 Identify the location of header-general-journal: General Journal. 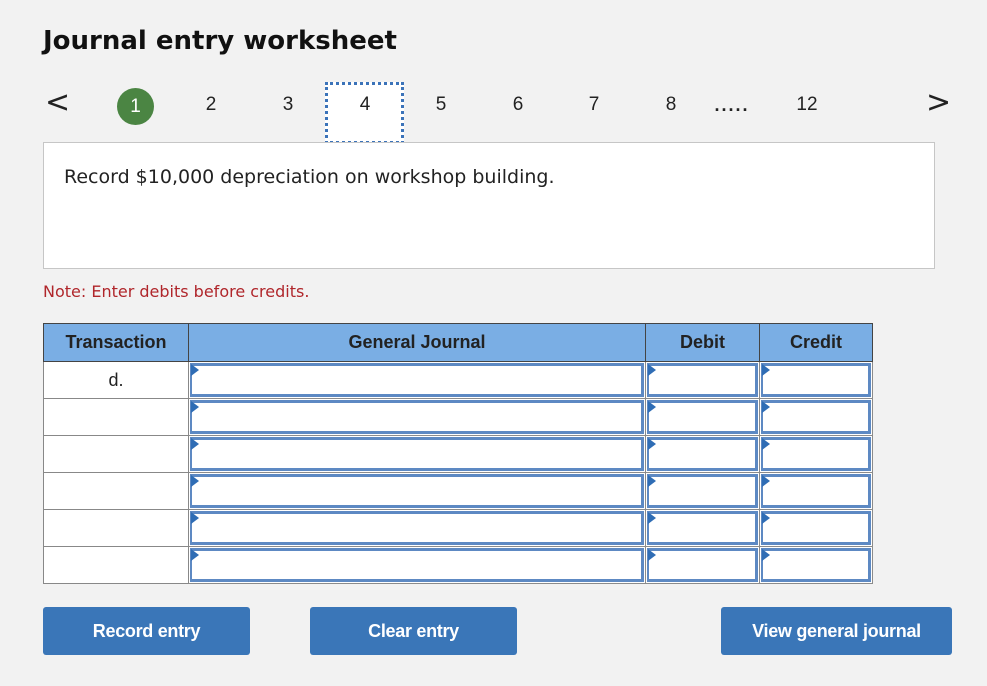
(417, 342).